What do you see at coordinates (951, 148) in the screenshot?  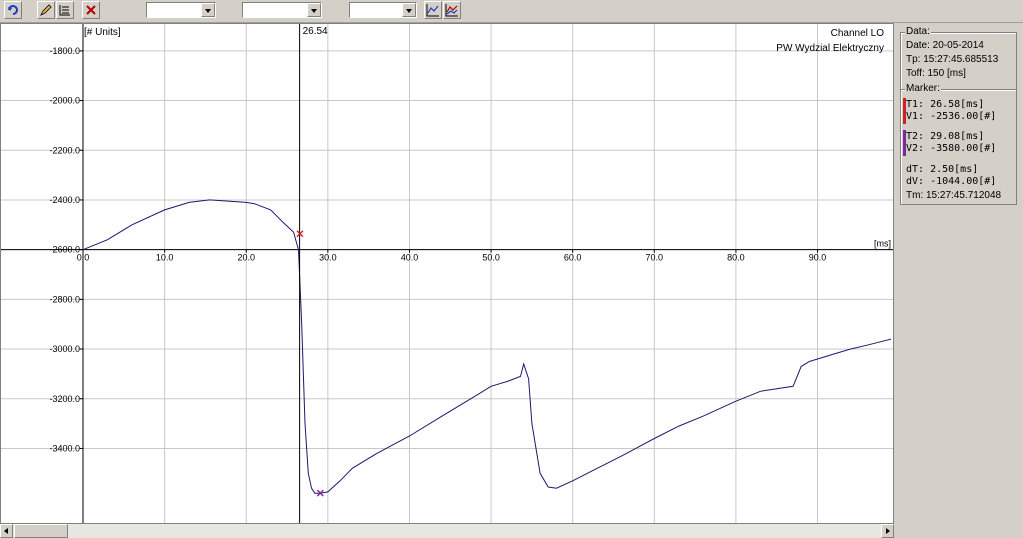 I see `v2-value: V2: -3580.00[#]` at bounding box center [951, 148].